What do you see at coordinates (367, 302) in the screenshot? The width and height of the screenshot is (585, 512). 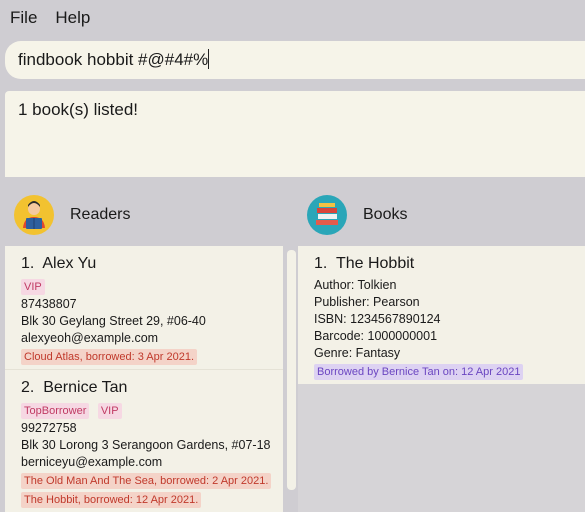 I see `book-publisher: Publisher: Pearson` at bounding box center [367, 302].